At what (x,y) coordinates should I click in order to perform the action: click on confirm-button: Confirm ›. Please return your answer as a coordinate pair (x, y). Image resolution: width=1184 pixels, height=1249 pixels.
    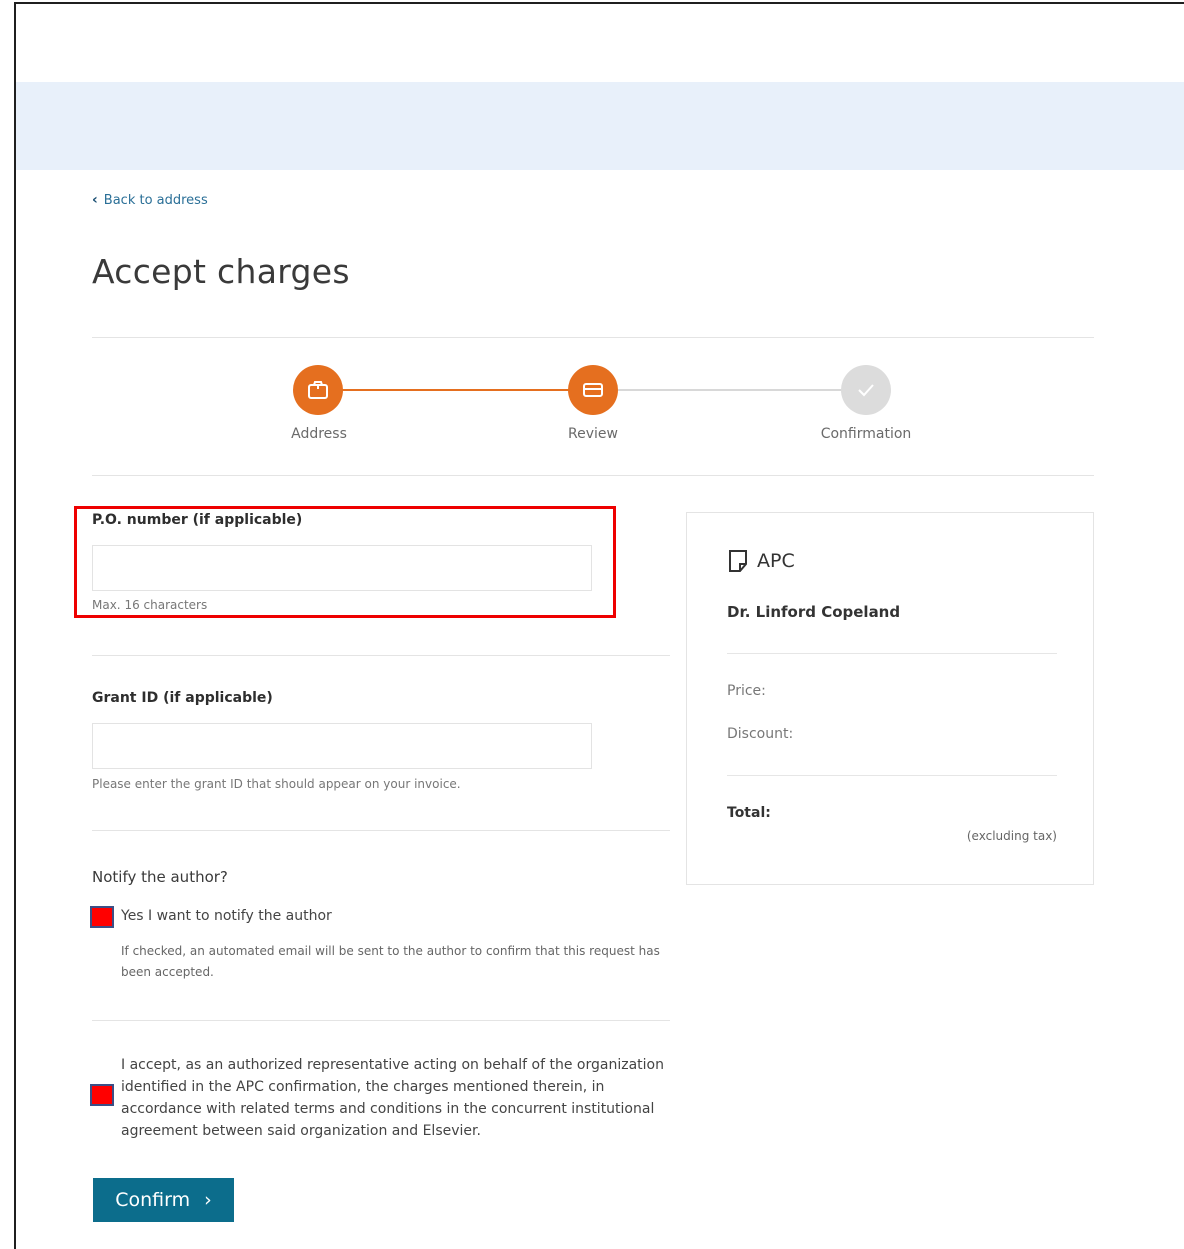
    Looking at the image, I should click on (163, 1200).